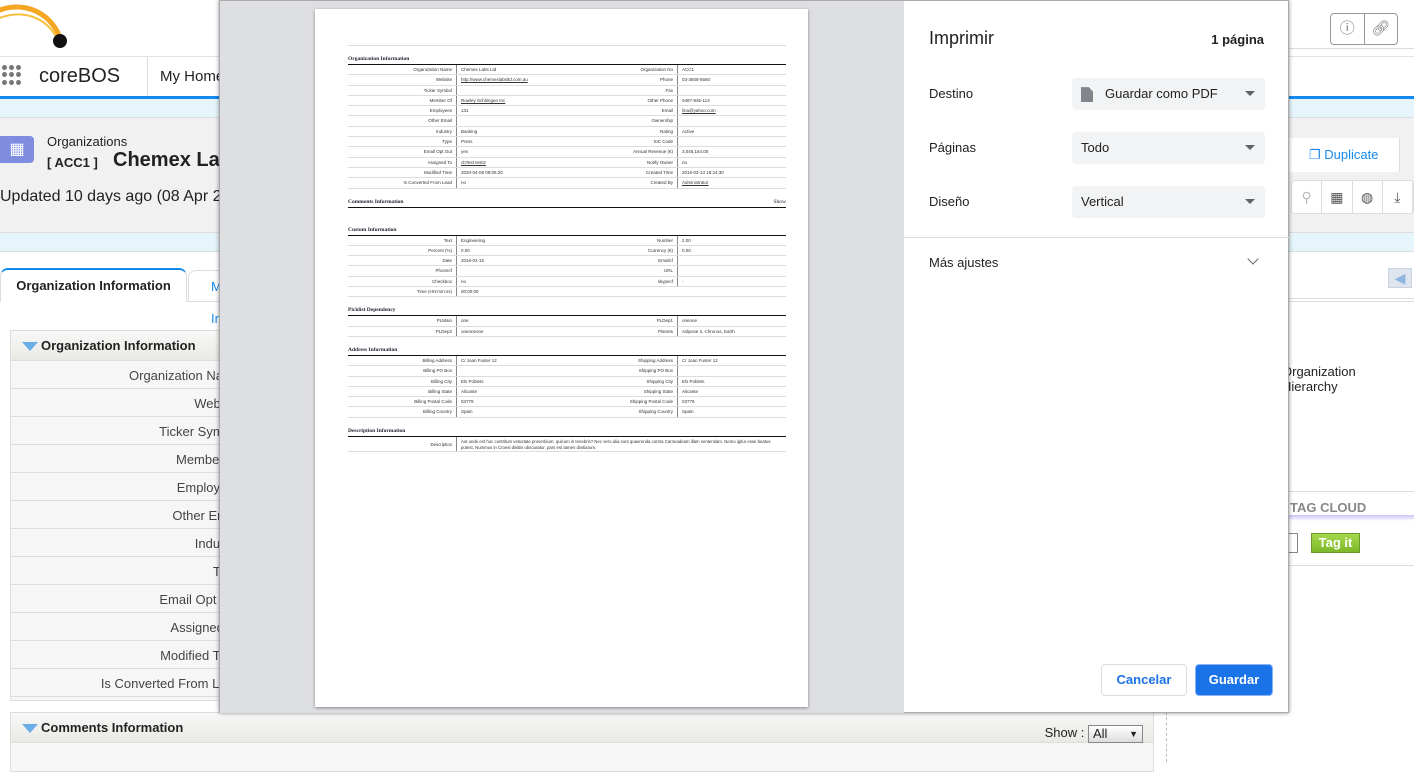 This screenshot has height=772, width=1414. Describe the element at coordinates (474, 162) in the screenshot. I see `preview-value: cbTest testtz` at that location.